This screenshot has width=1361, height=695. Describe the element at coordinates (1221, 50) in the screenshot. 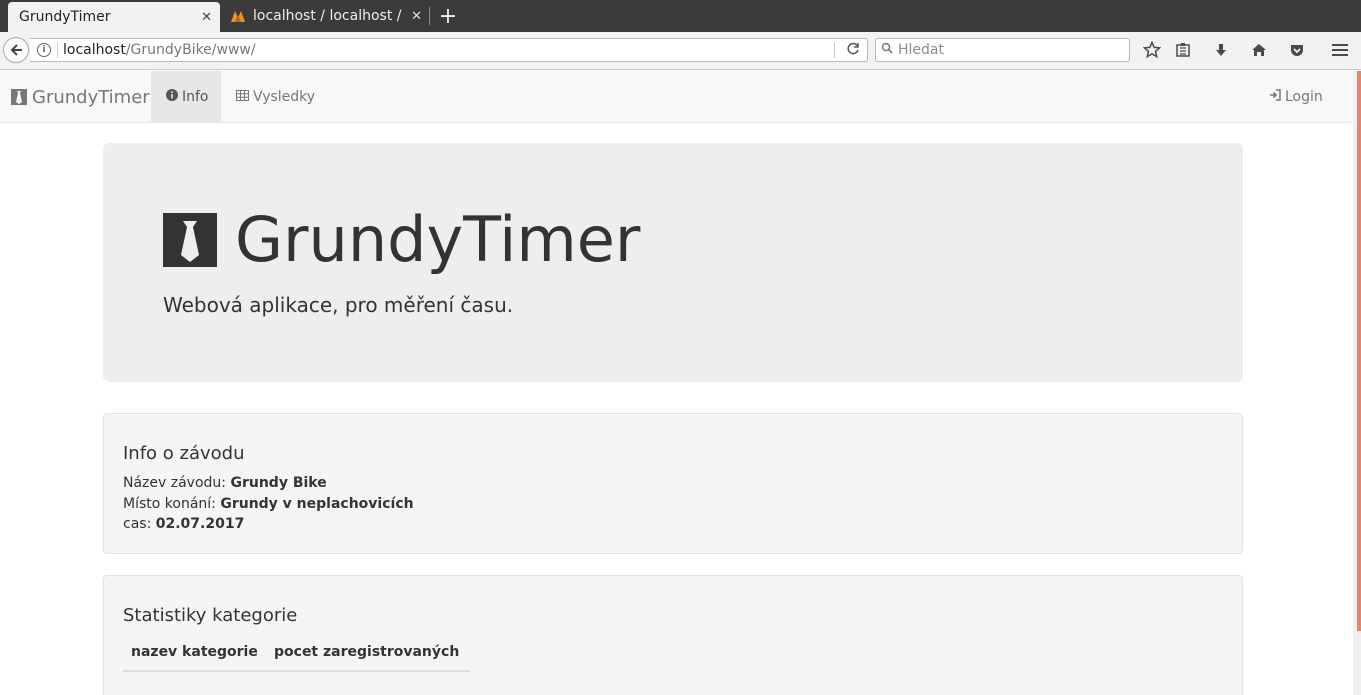

I see `download-icon` at that location.